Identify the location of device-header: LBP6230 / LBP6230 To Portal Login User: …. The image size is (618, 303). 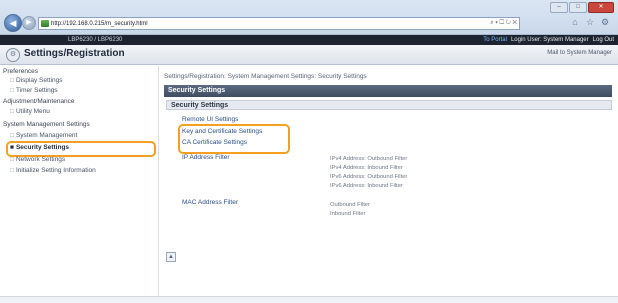
(309, 40).